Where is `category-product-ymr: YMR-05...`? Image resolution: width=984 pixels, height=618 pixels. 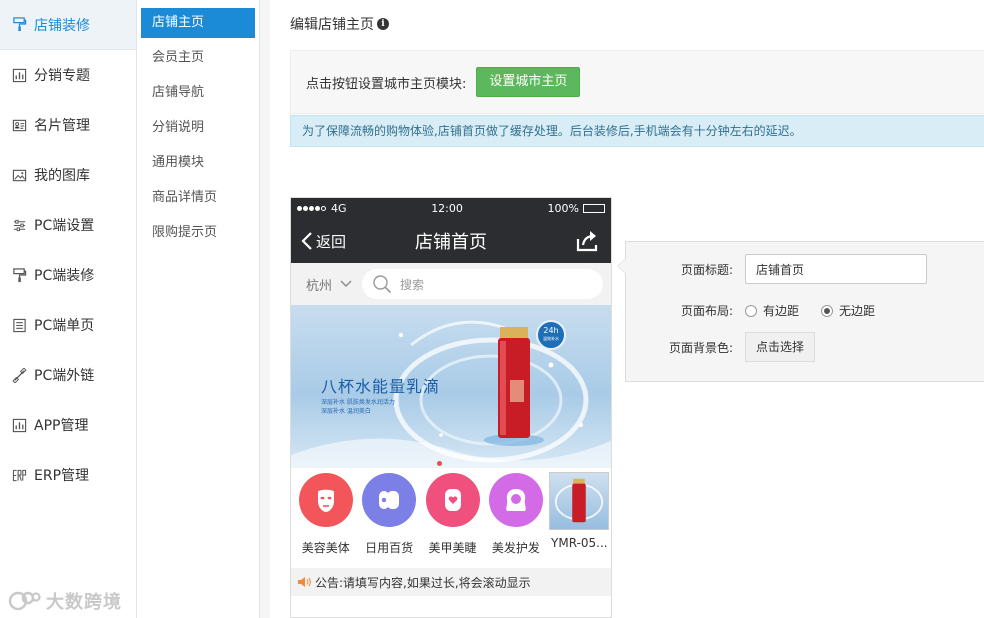
category-product-ymr: YMR-05... is located at coordinates (579, 518).